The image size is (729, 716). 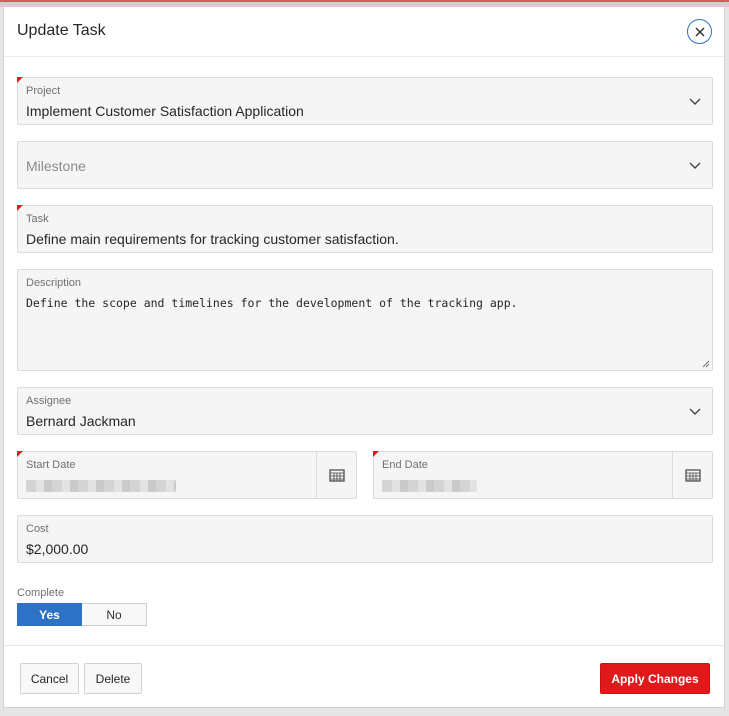 What do you see at coordinates (49, 678) in the screenshot?
I see `cancel-button: Cancel` at bounding box center [49, 678].